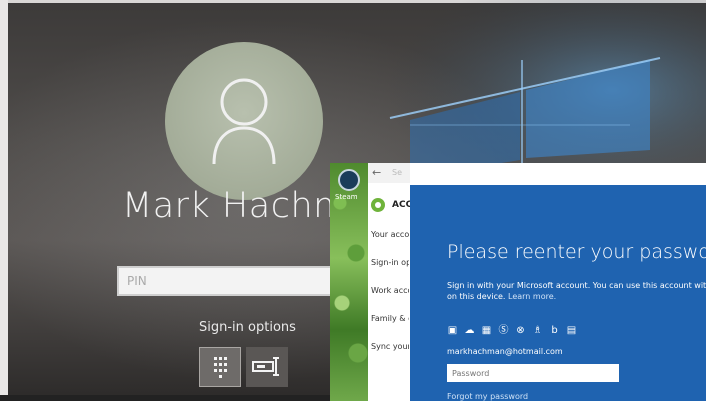 Image resolution: width=706 pixels, height=401 pixels. I want to click on onedrive-icon: ☁, so click(469, 330).